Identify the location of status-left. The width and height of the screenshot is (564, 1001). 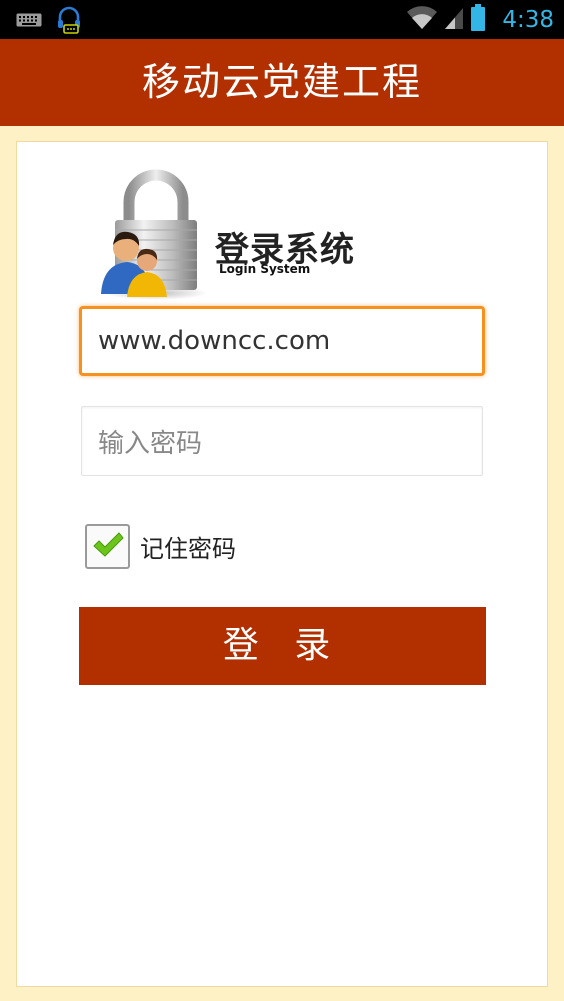
(49, 22).